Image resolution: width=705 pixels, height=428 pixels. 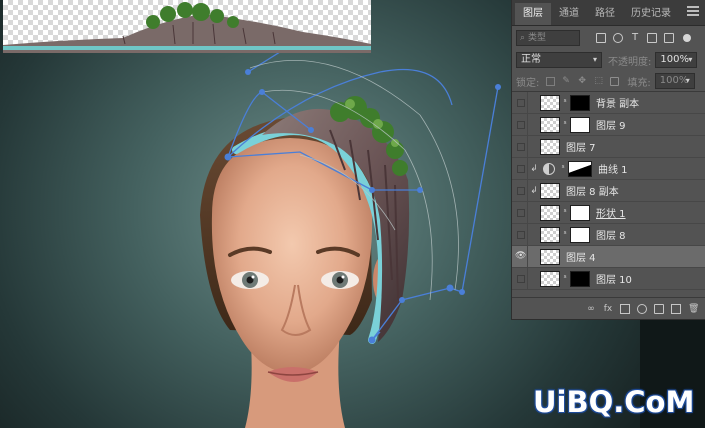 I want to click on fill-input: 100% ▾, so click(x=674, y=81).